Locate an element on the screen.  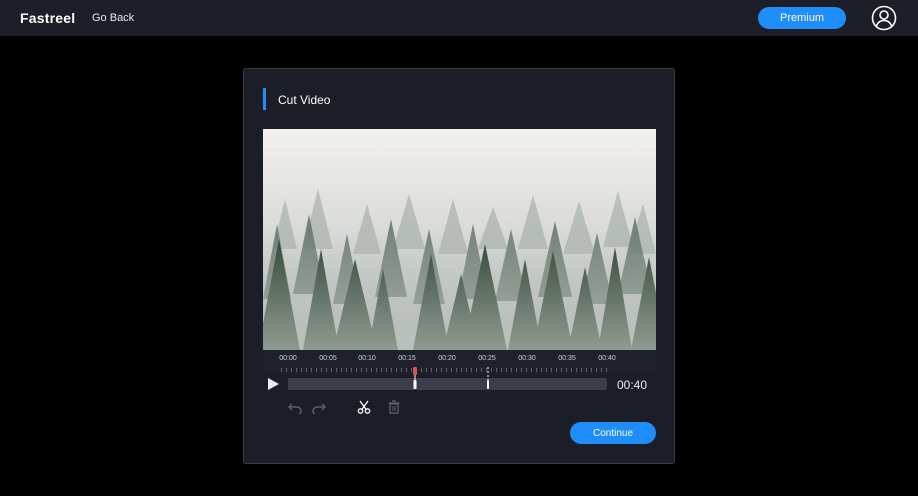
ruler-ticks is located at coordinates (444, 370).